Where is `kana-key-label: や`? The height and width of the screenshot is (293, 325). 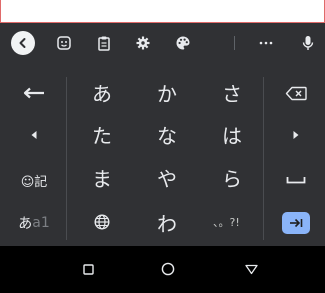 kana-key-label: や is located at coordinates (167, 178).